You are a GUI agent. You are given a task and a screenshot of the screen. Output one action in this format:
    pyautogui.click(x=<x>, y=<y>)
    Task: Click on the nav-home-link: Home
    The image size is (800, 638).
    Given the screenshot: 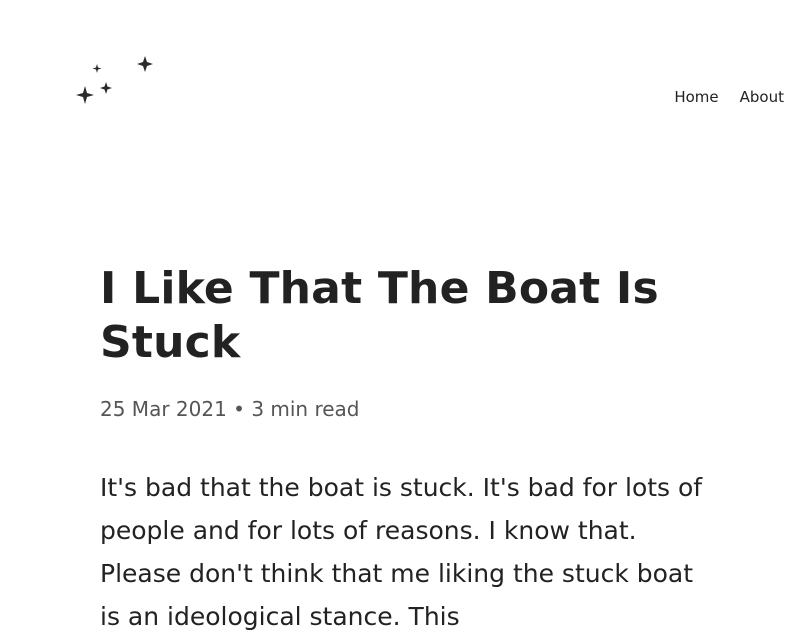 What is the action you would take?
    pyautogui.click(x=696, y=97)
    